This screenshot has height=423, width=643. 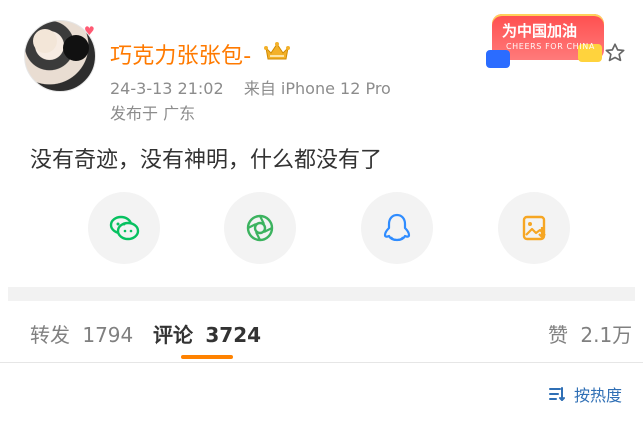 I want to click on promo-subtitle: CHEERS FOR CHINA, so click(x=550, y=46).